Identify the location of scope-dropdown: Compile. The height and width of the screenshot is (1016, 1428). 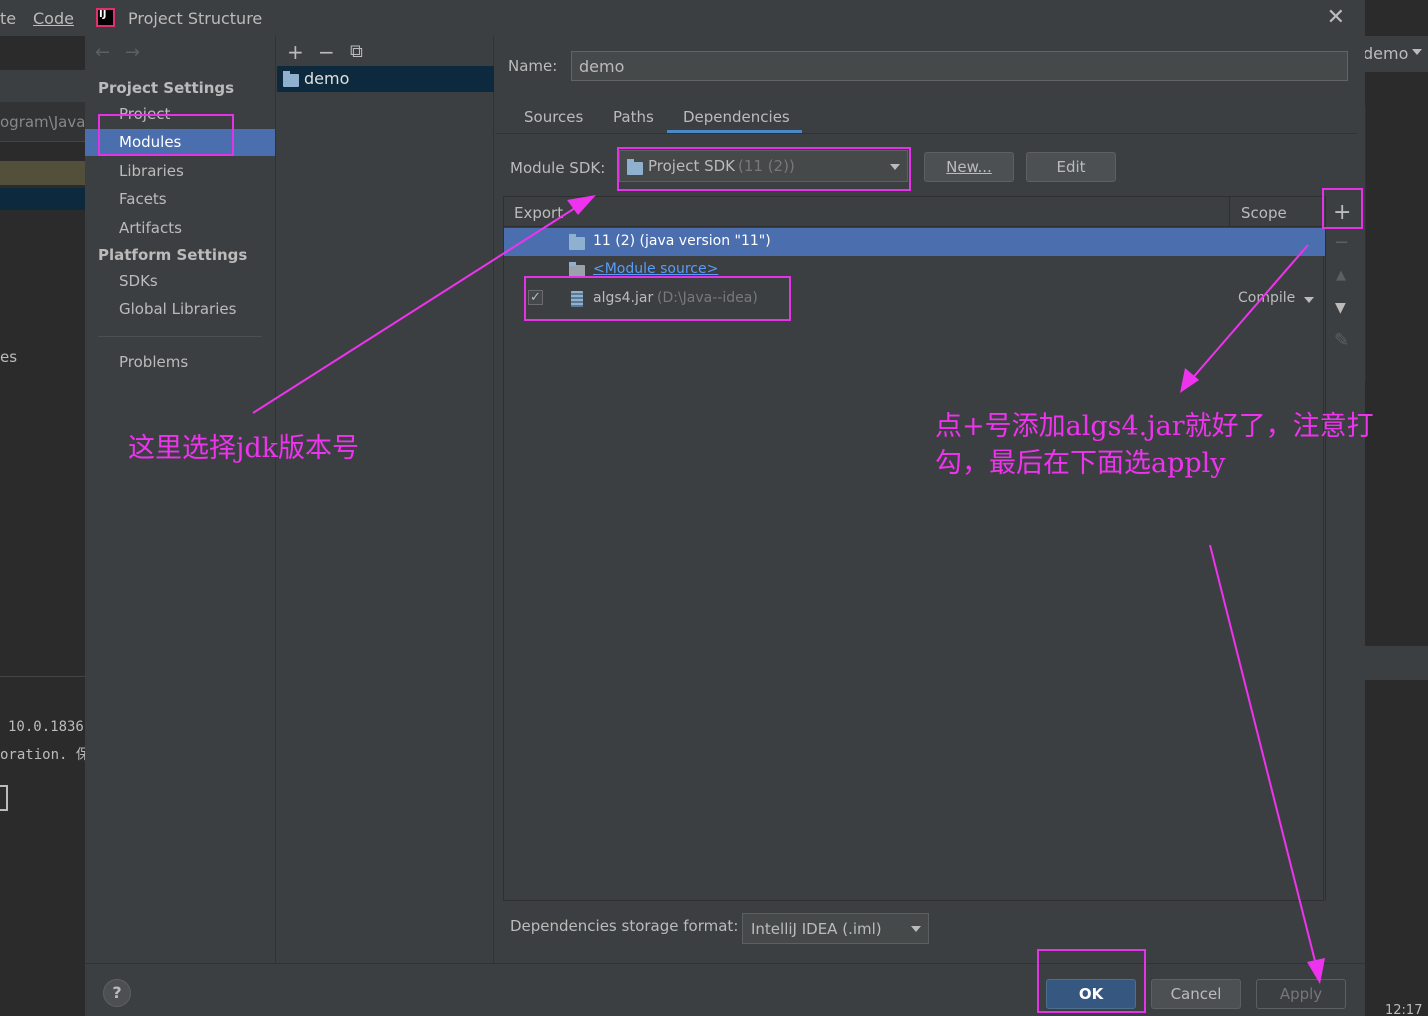
(1266, 298).